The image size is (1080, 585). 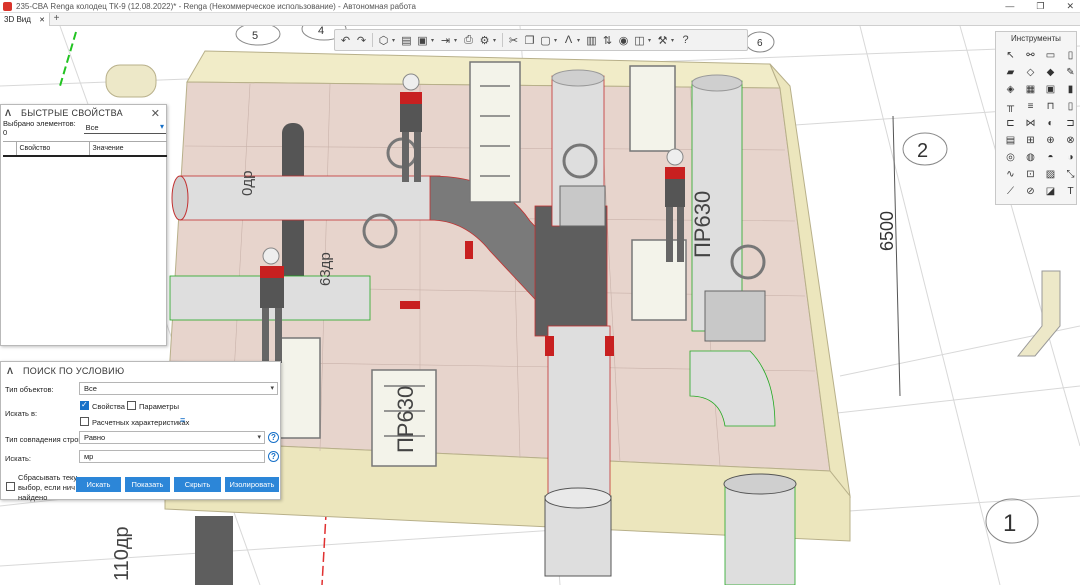 I want to click on text-icon: T, so click(x=1070, y=191).